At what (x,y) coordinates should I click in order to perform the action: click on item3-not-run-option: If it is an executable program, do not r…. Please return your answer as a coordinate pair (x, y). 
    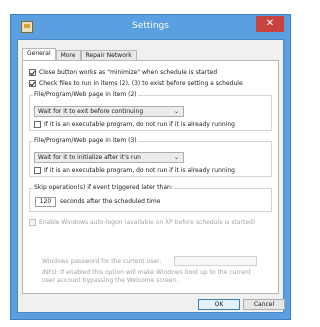
    Looking at the image, I should click on (134, 170).